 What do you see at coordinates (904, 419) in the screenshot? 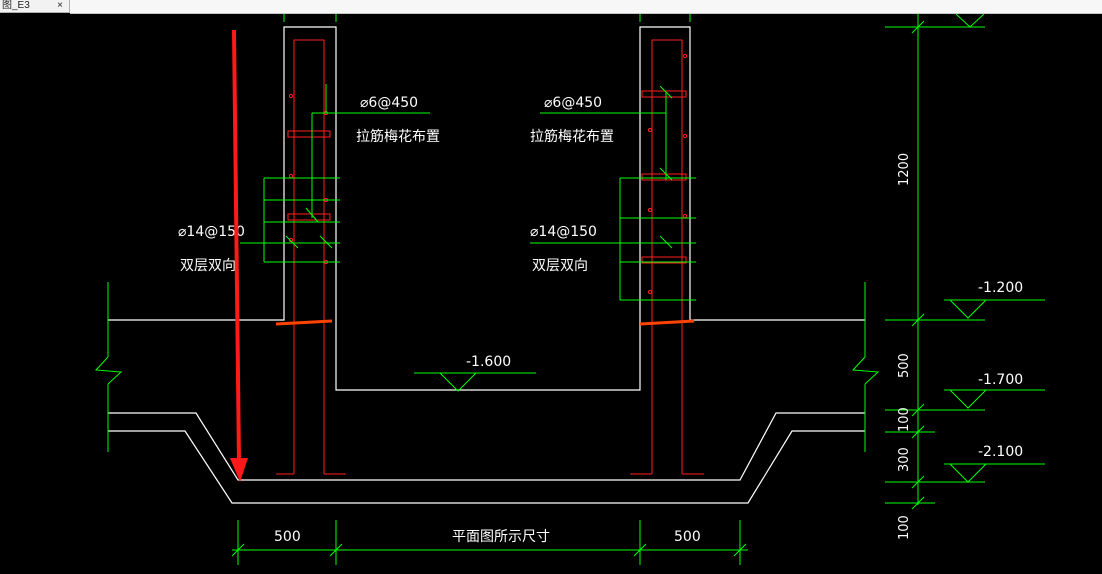
I see `dim-100-upper: 100` at bounding box center [904, 419].